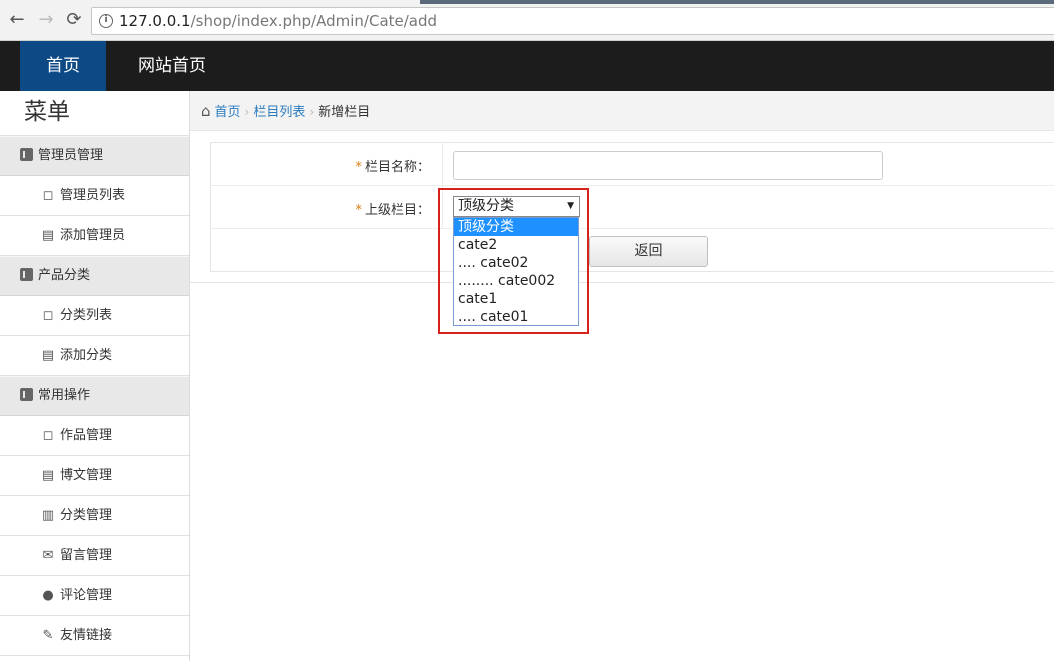  I want to click on group-label: 常用操作, so click(64, 395).